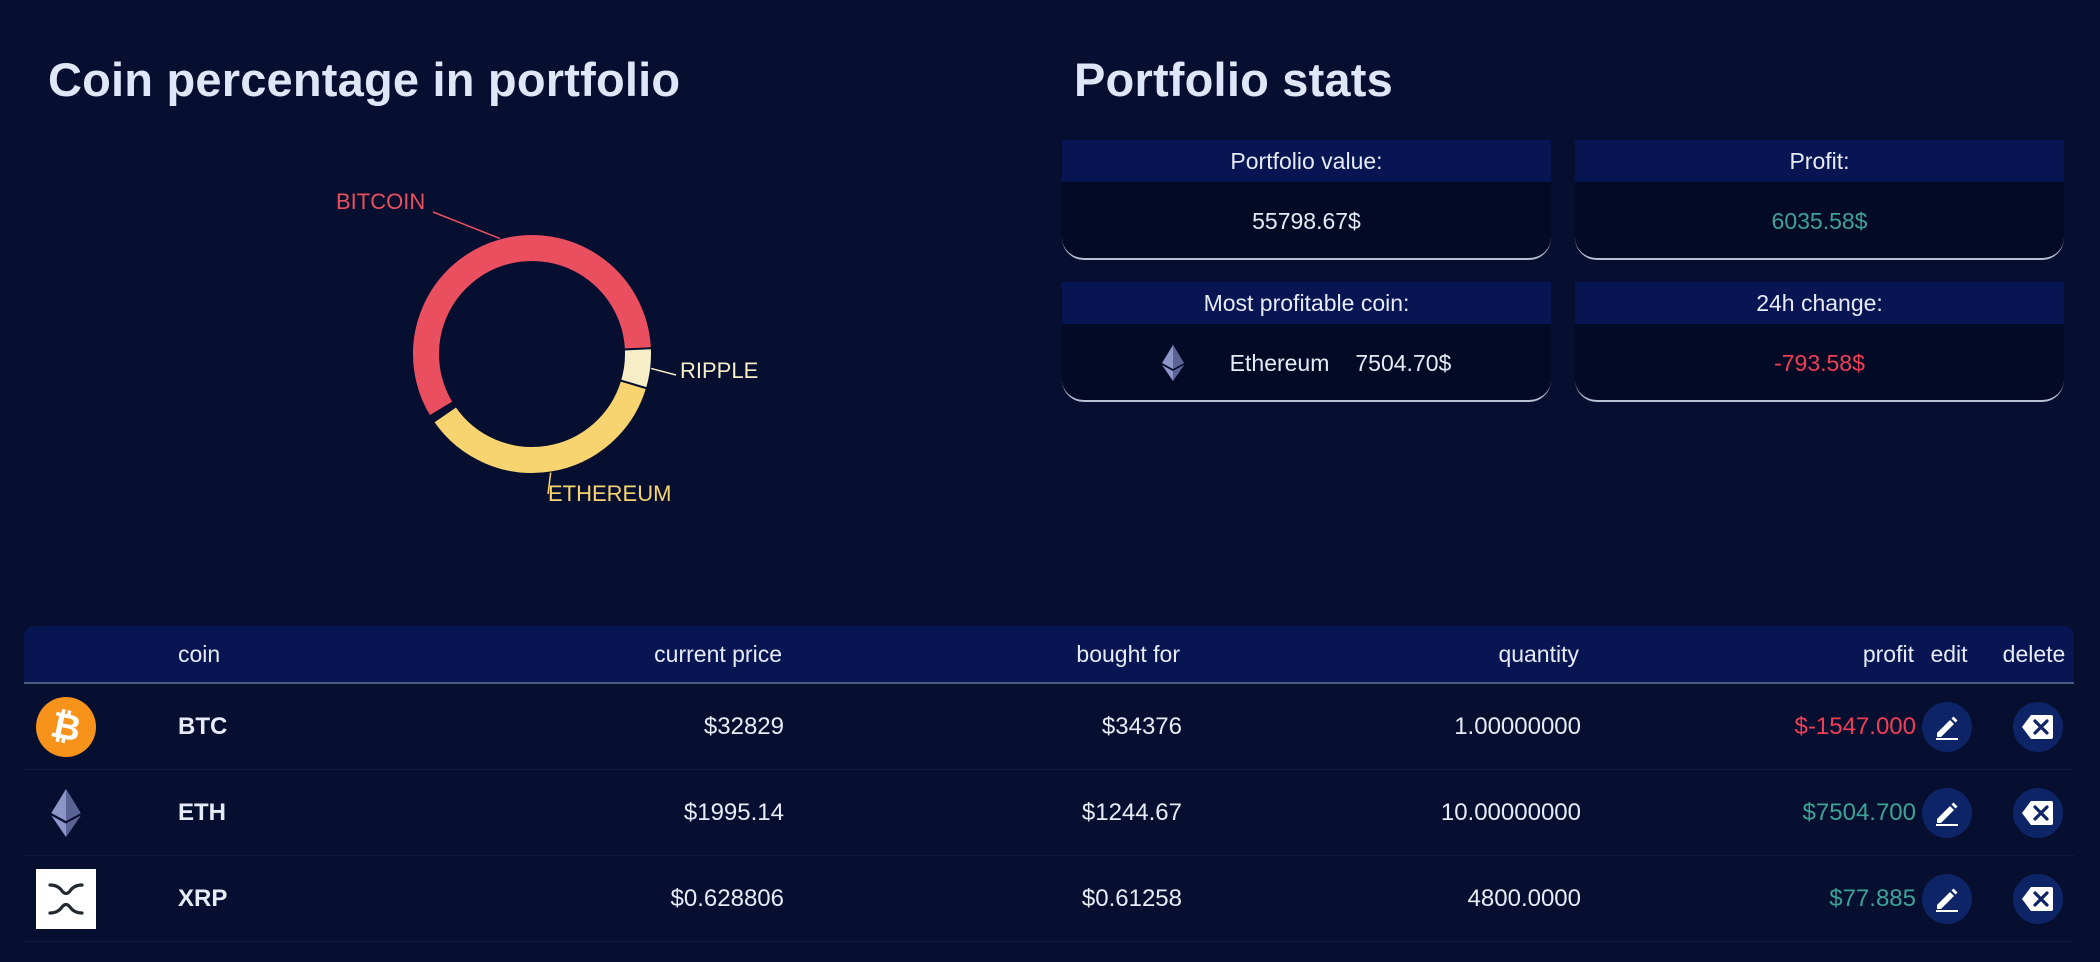  Describe the element at coordinates (609, 493) in the screenshot. I see `slice-label-ethereum: ETHEREUM` at that location.